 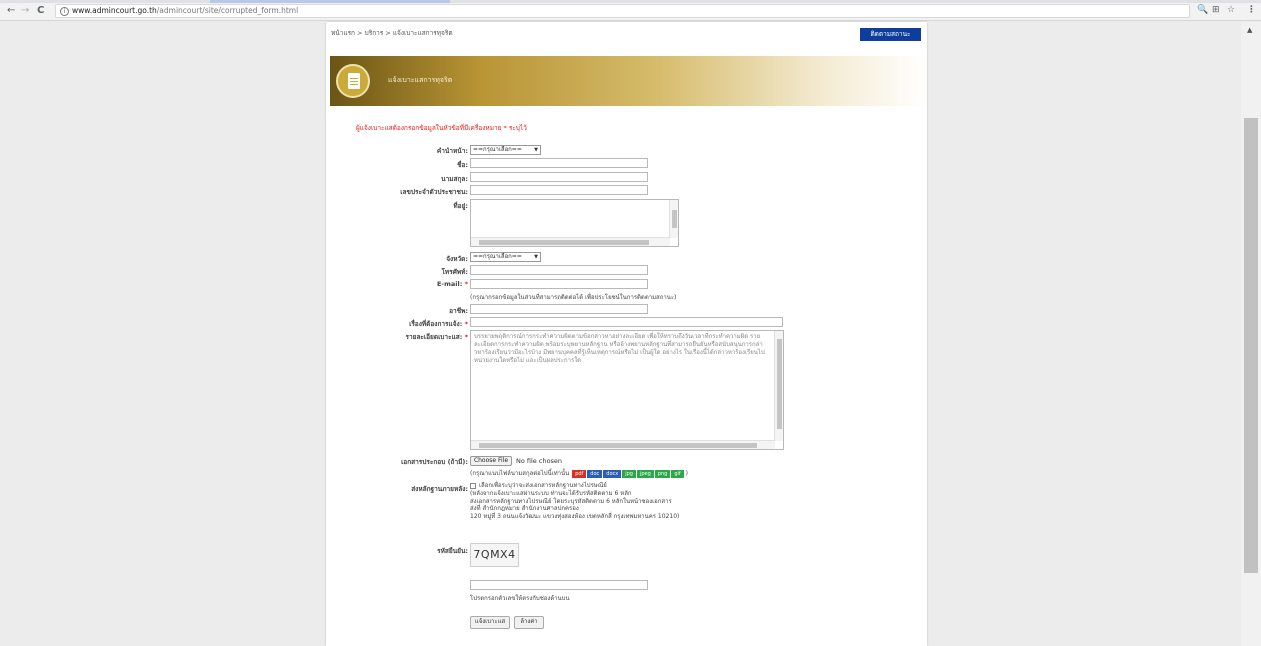 I want to click on choose-file-button: Choose File, so click(x=491, y=461).